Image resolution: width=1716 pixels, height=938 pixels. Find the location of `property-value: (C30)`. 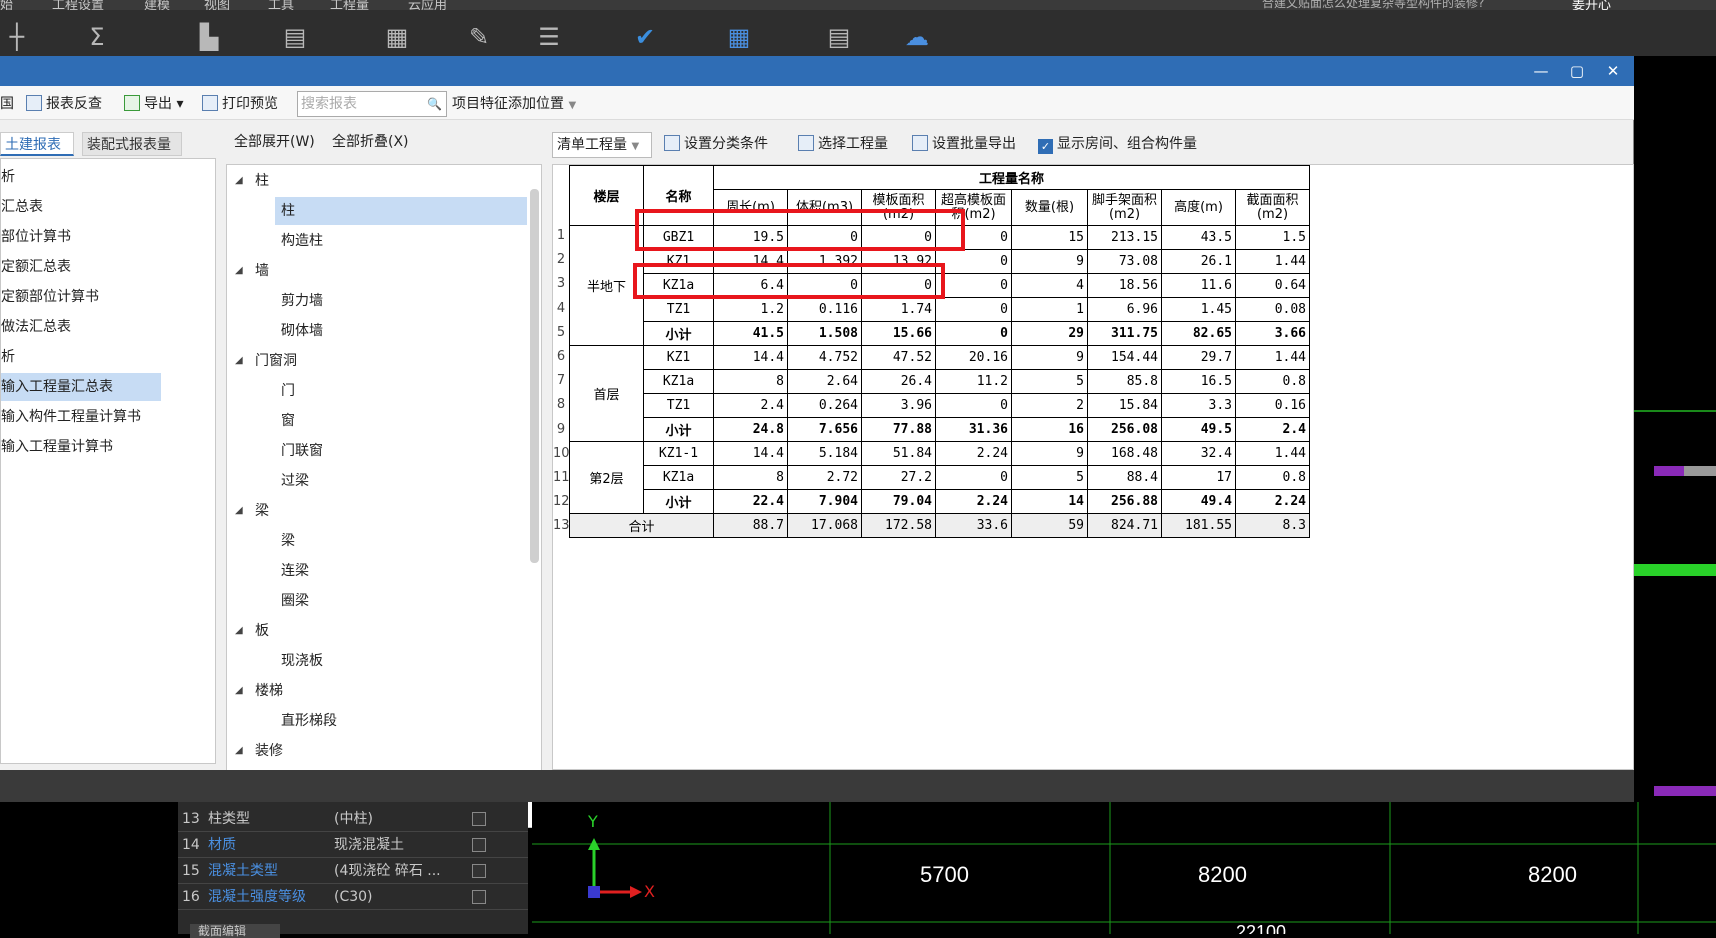

property-value: (C30) is located at coordinates (353, 897).